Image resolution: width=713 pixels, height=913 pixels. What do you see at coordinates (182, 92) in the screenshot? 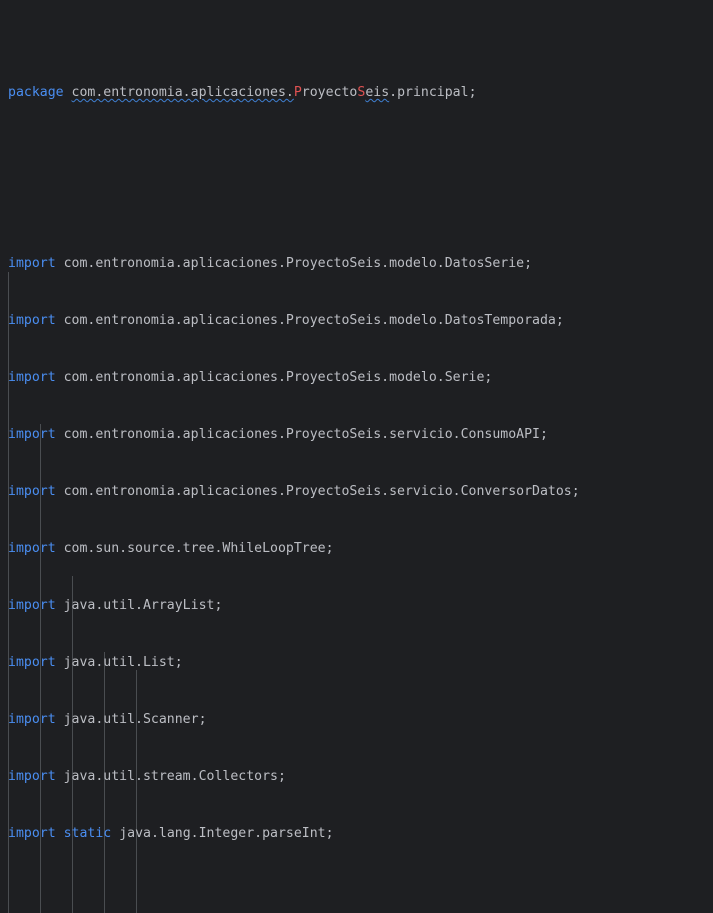
I see `package-path-a: com.entronomia.aplicaciones.` at bounding box center [182, 92].